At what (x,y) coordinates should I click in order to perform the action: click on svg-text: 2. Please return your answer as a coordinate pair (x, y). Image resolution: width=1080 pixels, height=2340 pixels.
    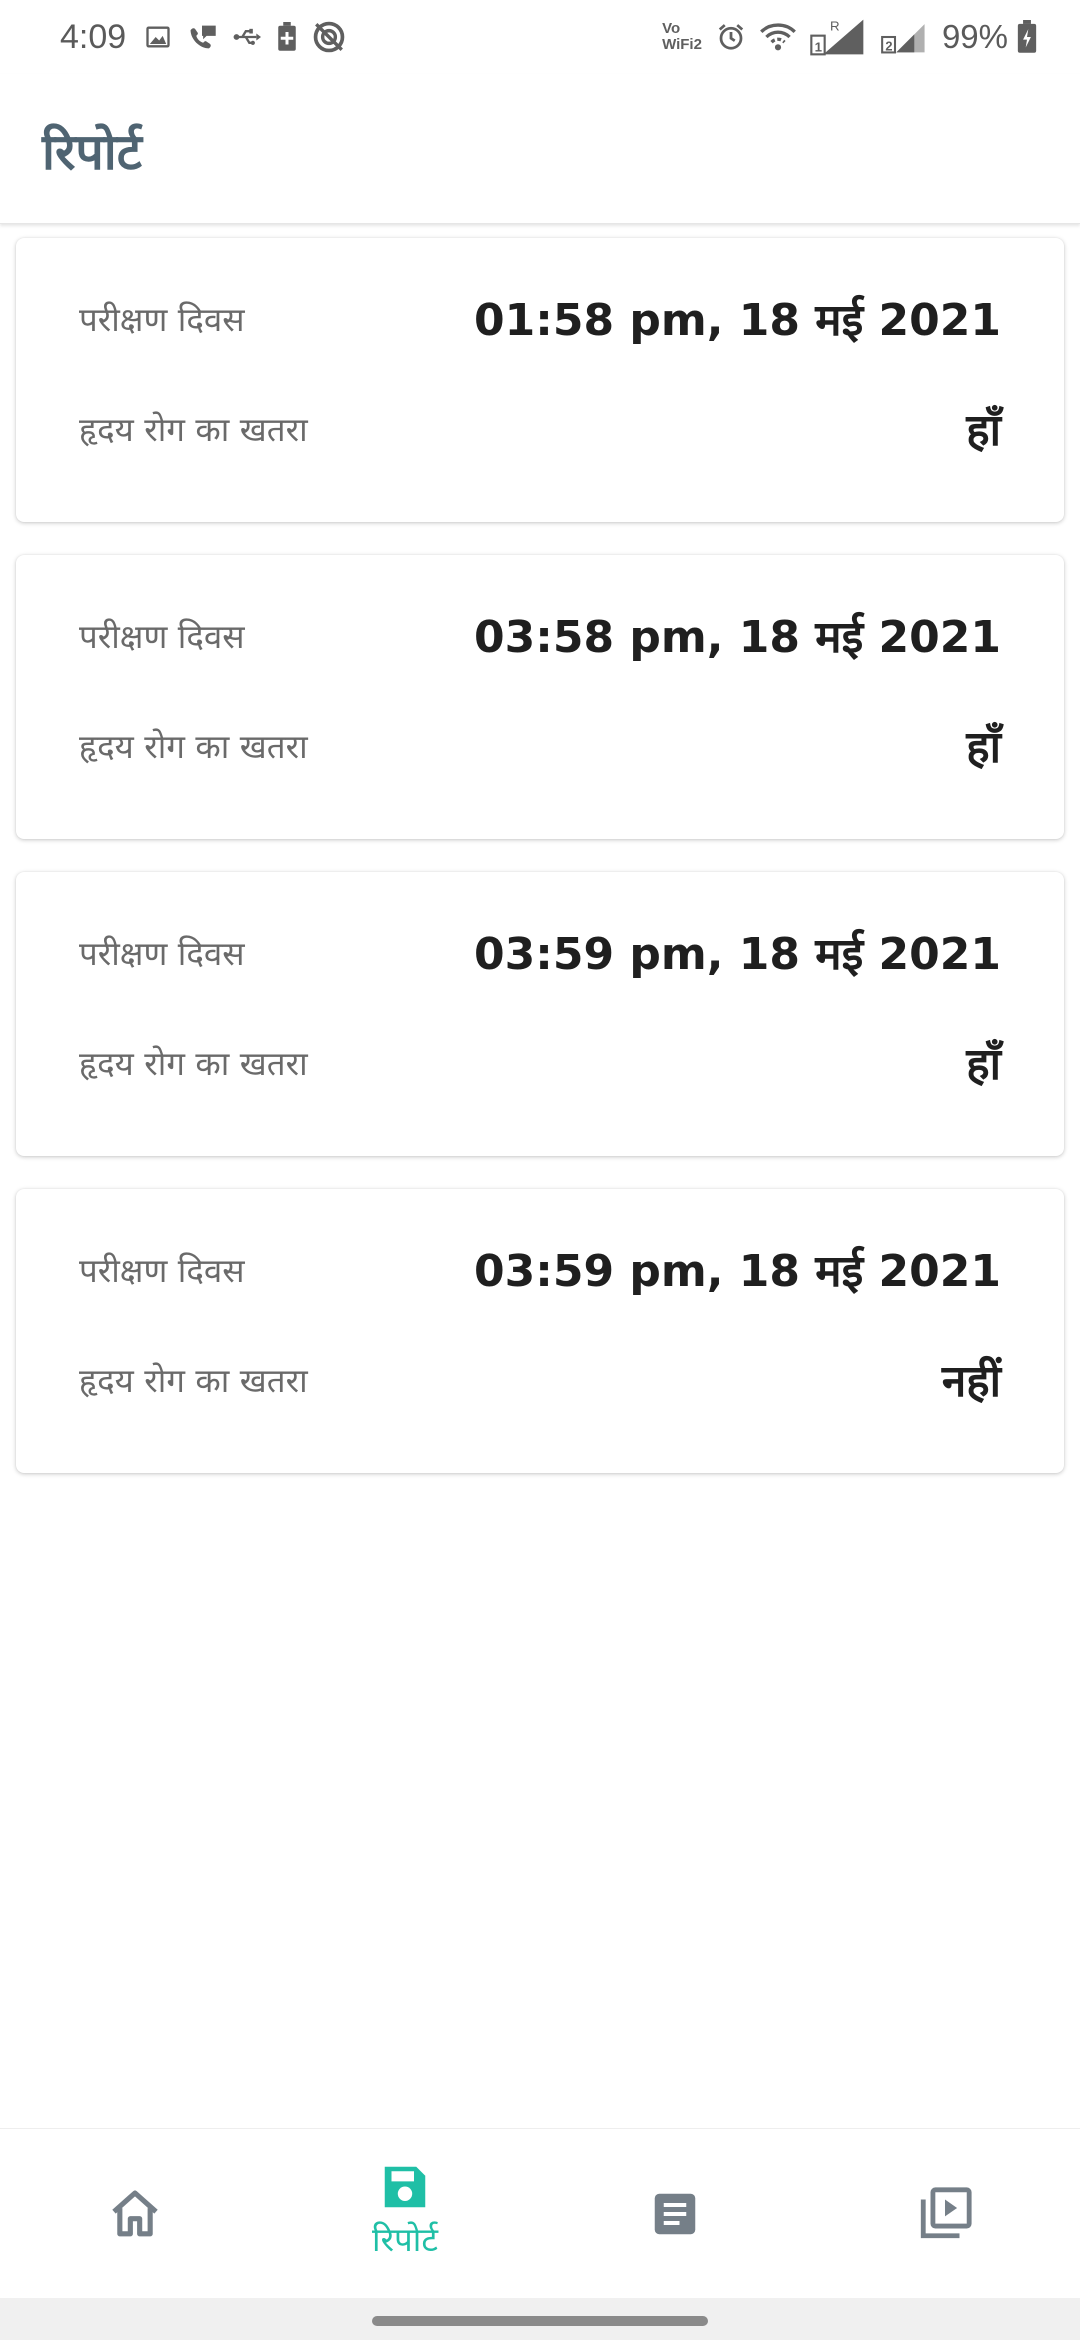
    Looking at the image, I should click on (888, 46).